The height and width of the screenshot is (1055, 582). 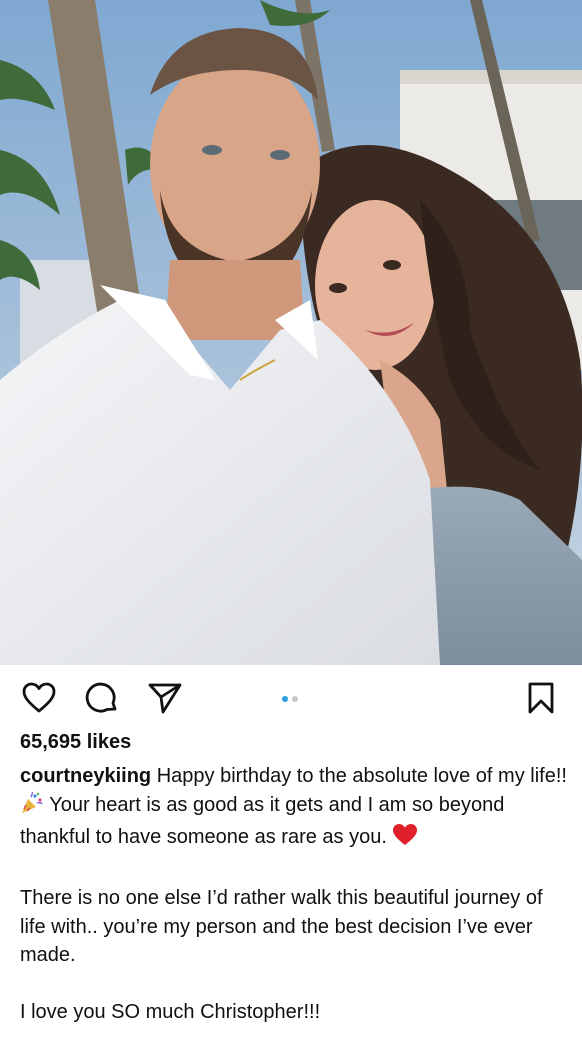 I want to click on caption-paragraph-3: I love you SO much Christopher!!!, so click(x=170, y=1012).